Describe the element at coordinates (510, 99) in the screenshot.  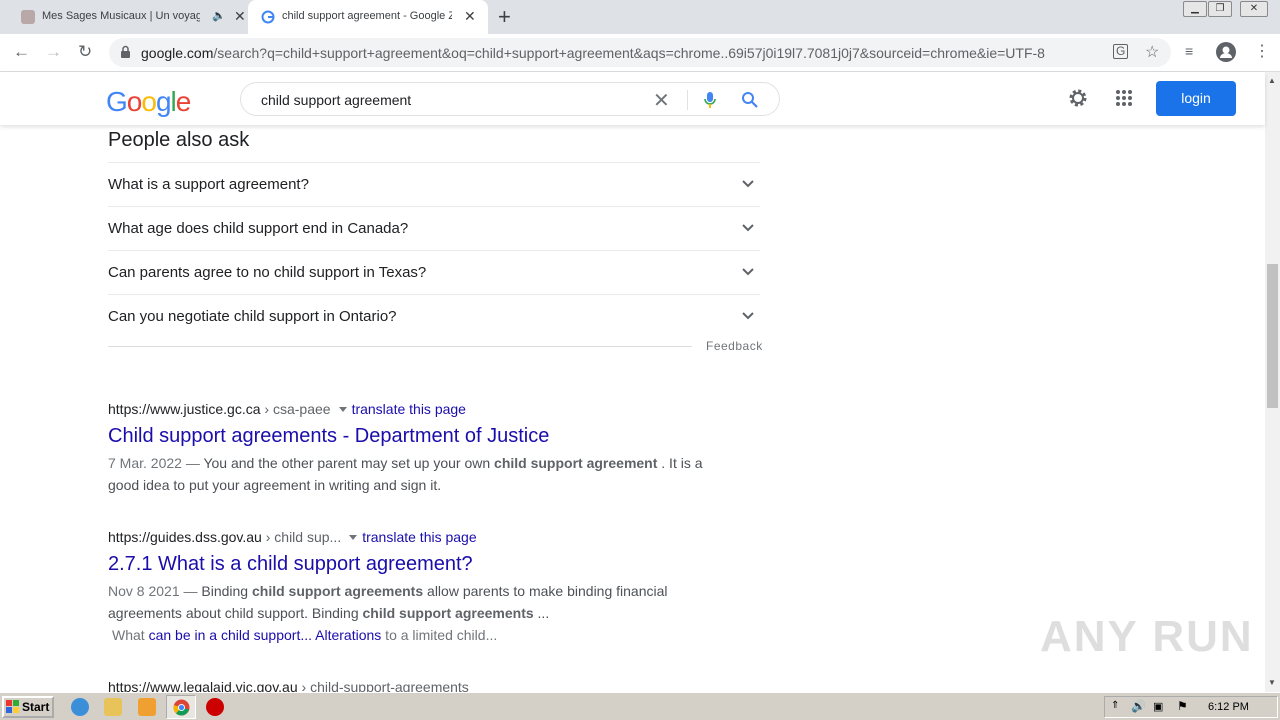
I see `search-box: child support agreement ✕` at that location.